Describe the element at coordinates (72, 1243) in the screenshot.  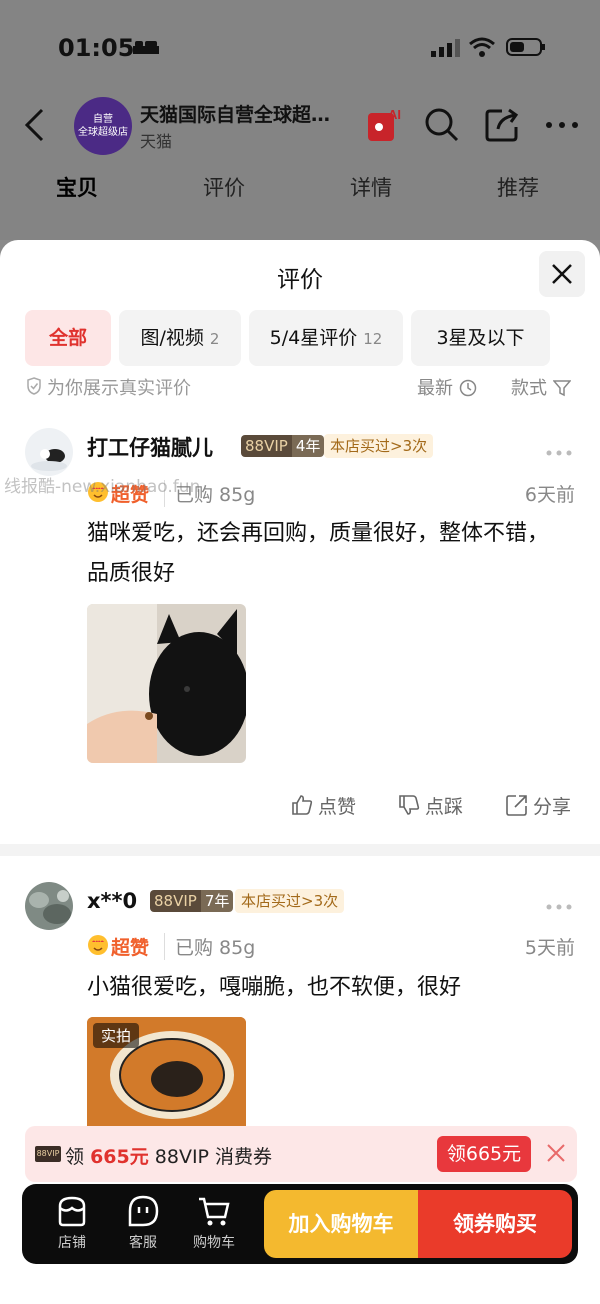
I see `store-label: 店铺` at that location.